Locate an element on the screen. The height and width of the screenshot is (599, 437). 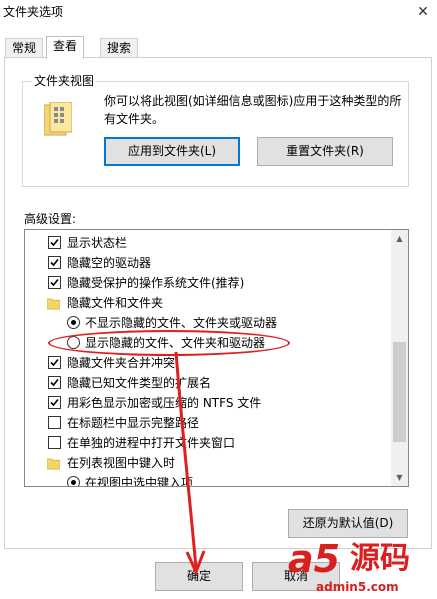
radio-unselected is located at coordinates (73, 342).